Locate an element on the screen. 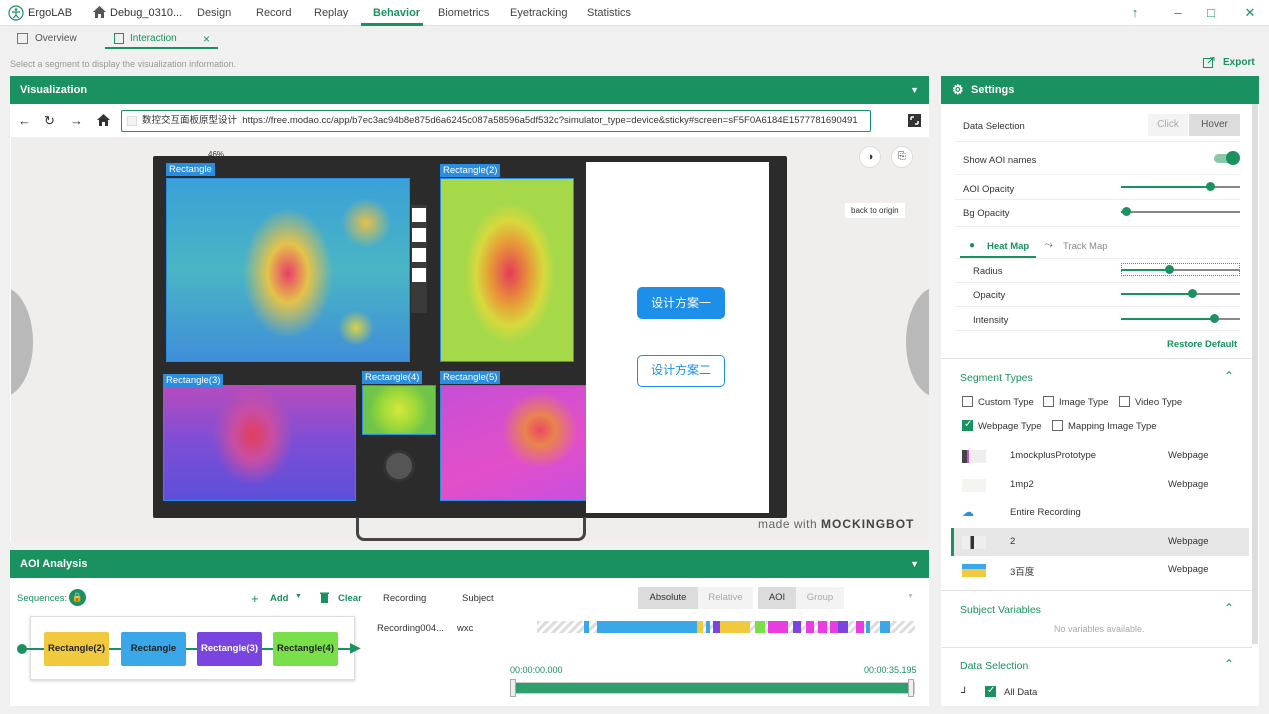 The height and width of the screenshot is (714, 1269). sequence-node-2: Rectangle is located at coordinates (153, 649).